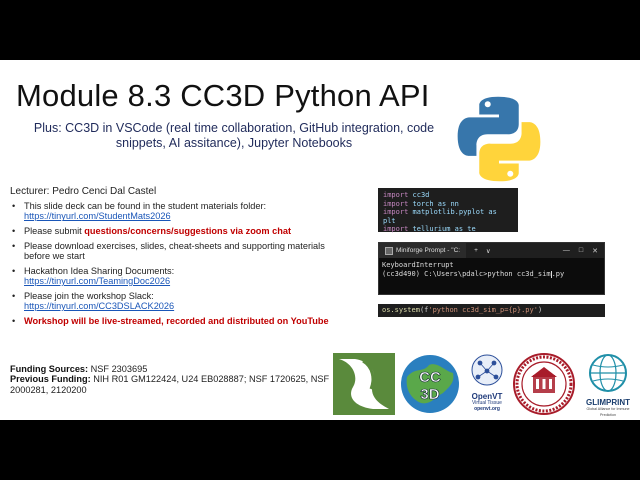 The image size is (640, 480). I want to click on university-seal-icon, so click(544, 384).